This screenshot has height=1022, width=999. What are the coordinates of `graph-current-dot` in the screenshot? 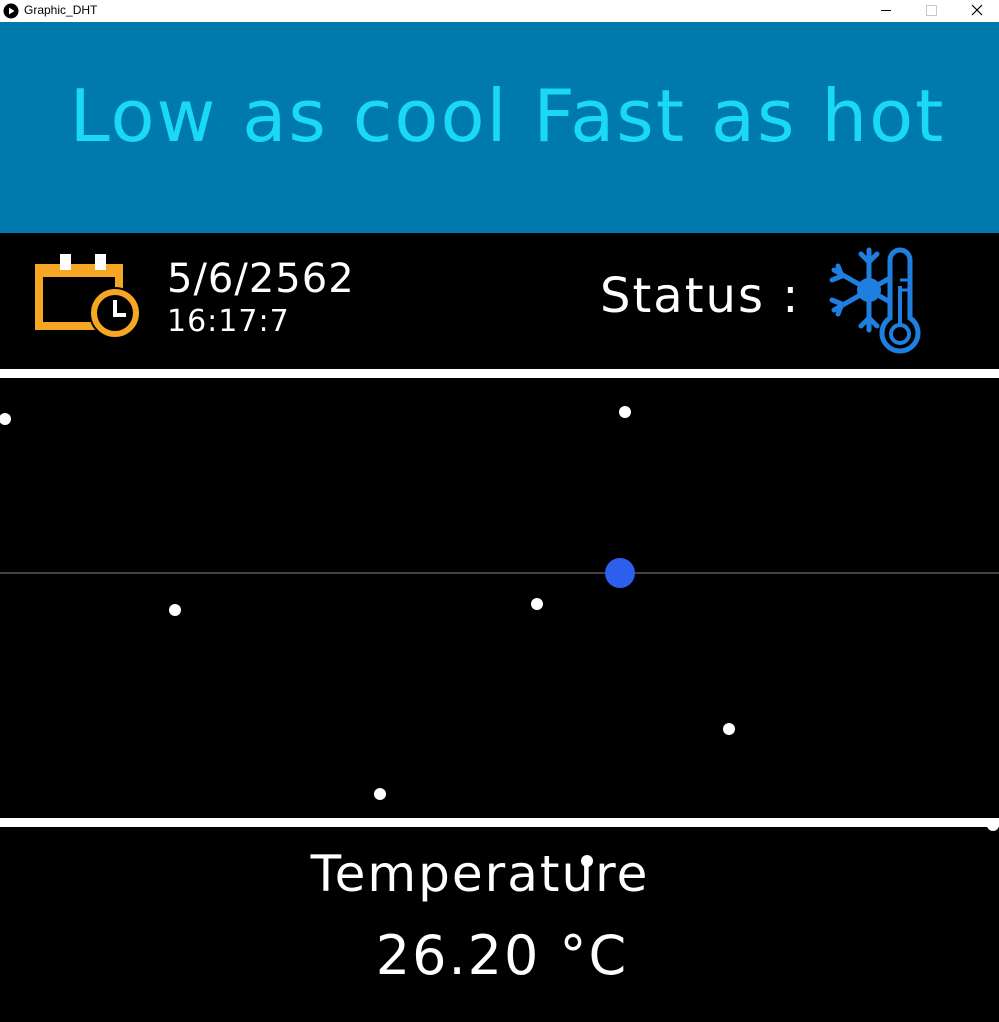 It's located at (620, 573).